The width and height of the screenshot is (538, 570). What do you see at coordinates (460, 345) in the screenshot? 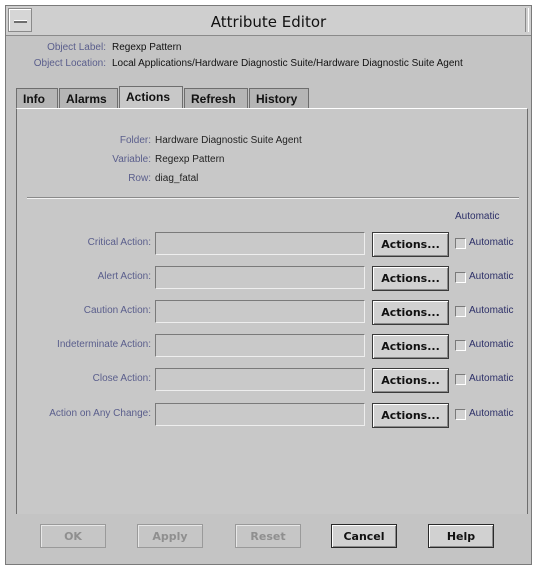
I see `indeterminate-automatic-checkbox` at bounding box center [460, 345].